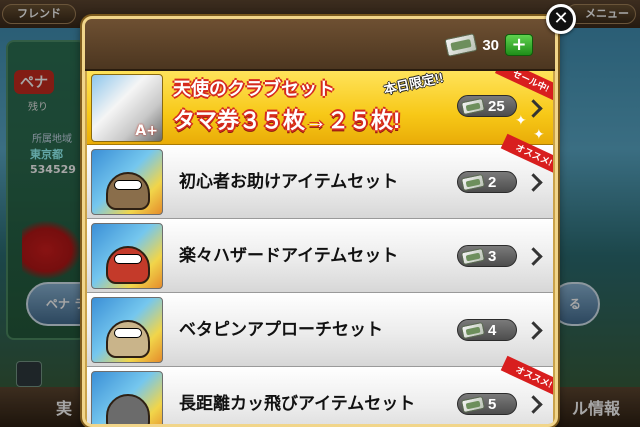  What do you see at coordinates (492, 404) in the screenshot?
I see `price-value: 5` at bounding box center [492, 404].